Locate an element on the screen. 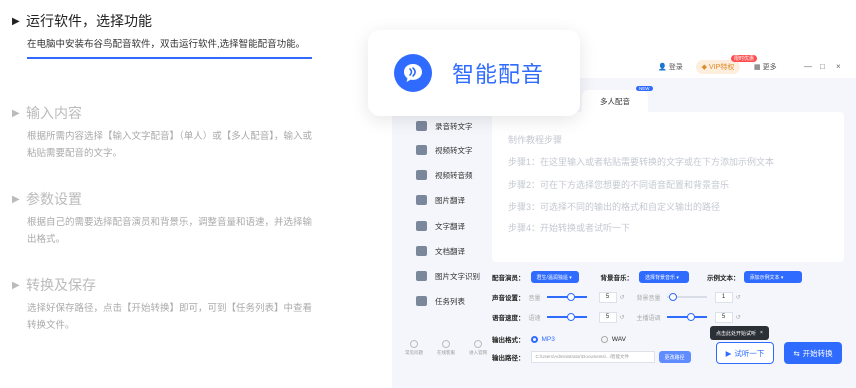 This screenshot has height=388, width=856. row-speed: 语音速度： 语速 5 ↺ 主播语调 5 ↺ is located at coordinates (616, 317).